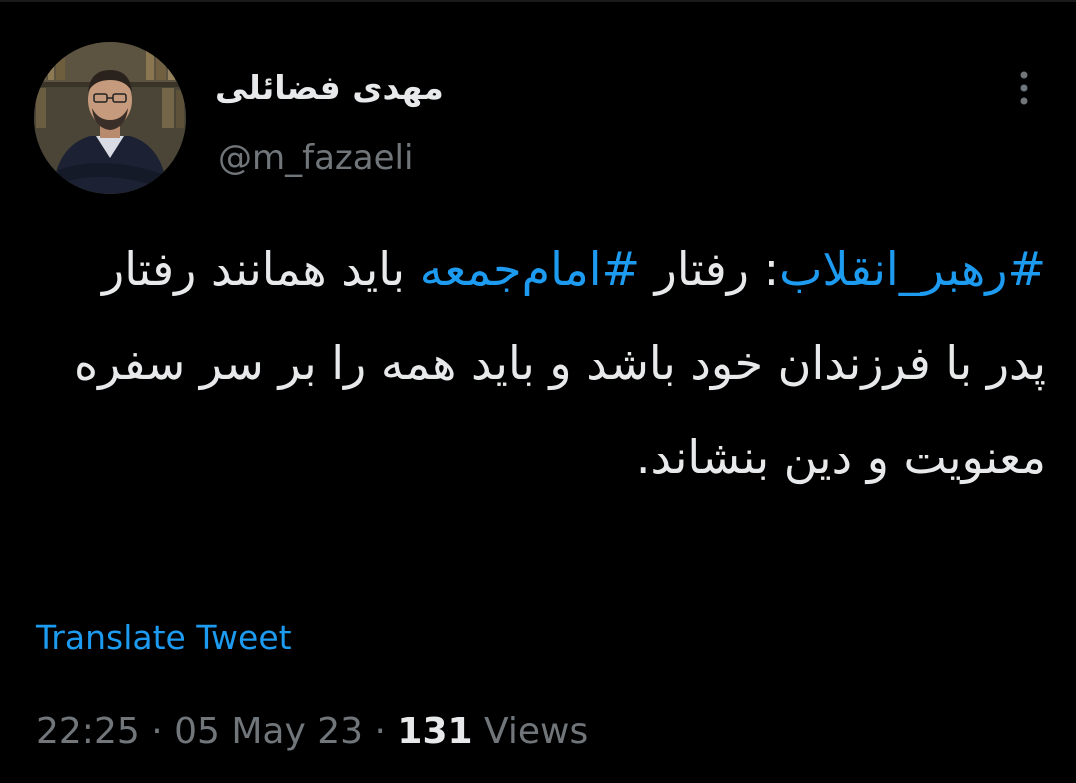  What do you see at coordinates (912, 269) in the screenshot?
I see `hashtag-link: #رهبر_انقلاب` at bounding box center [912, 269].